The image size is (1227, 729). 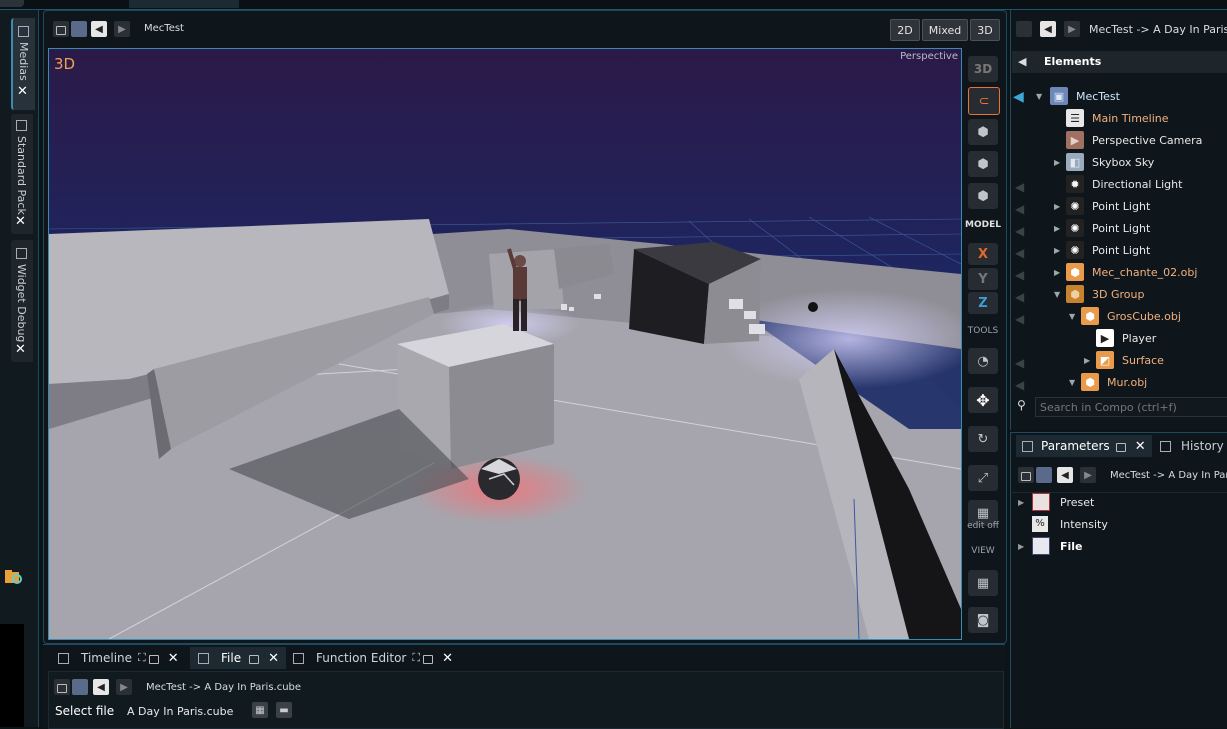 What do you see at coordinates (1085, 96) in the screenshot?
I see `tree-item: ▣ MecTest` at bounding box center [1085, 96].